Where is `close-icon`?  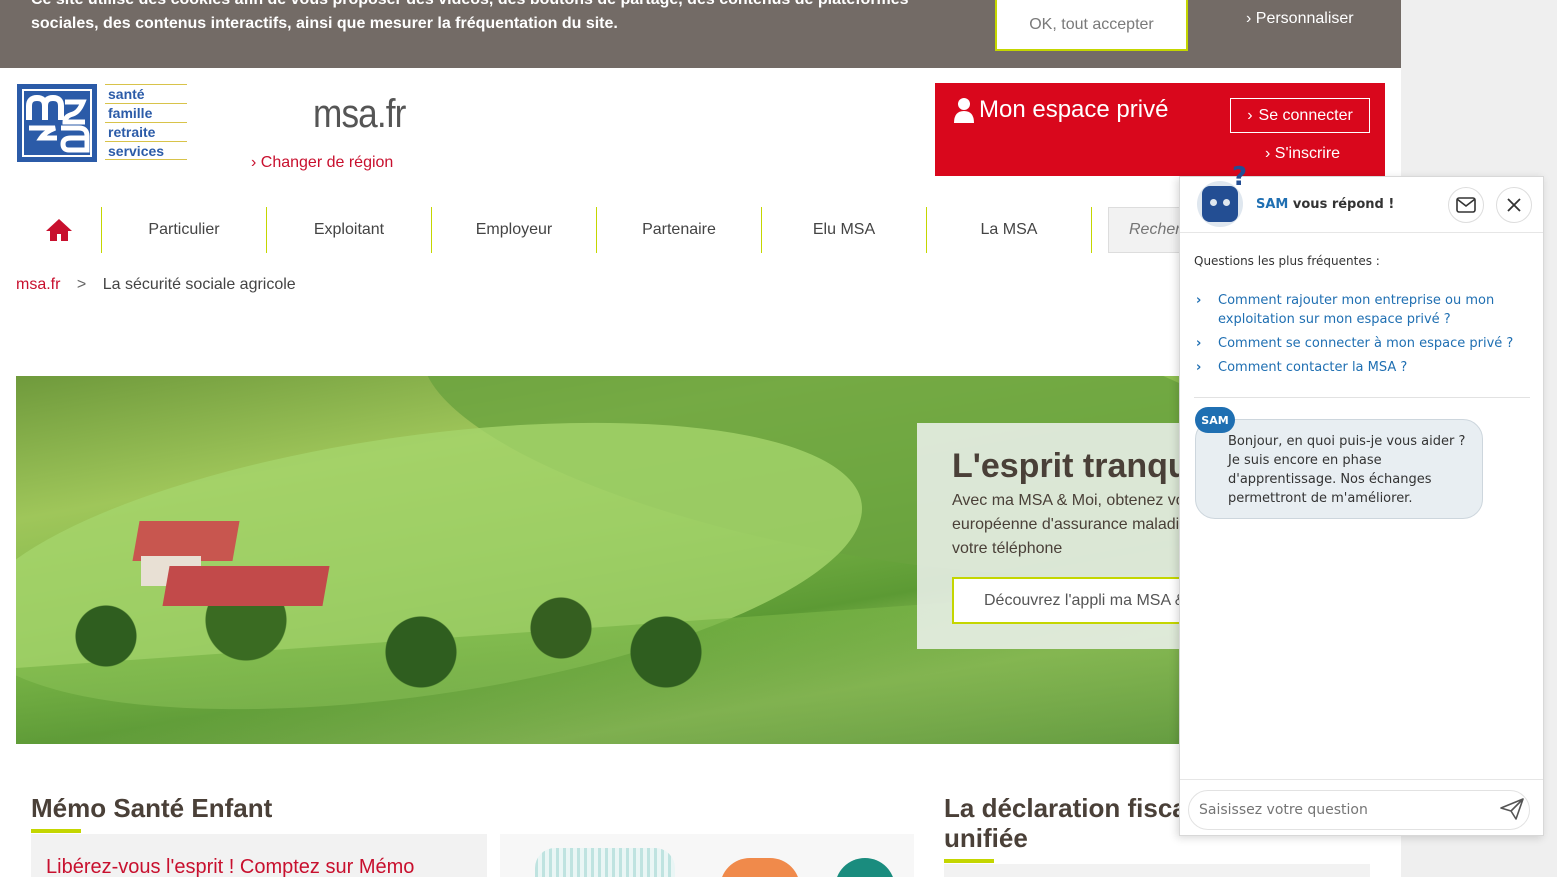
close-icon is located at coordinates (1514, 205).